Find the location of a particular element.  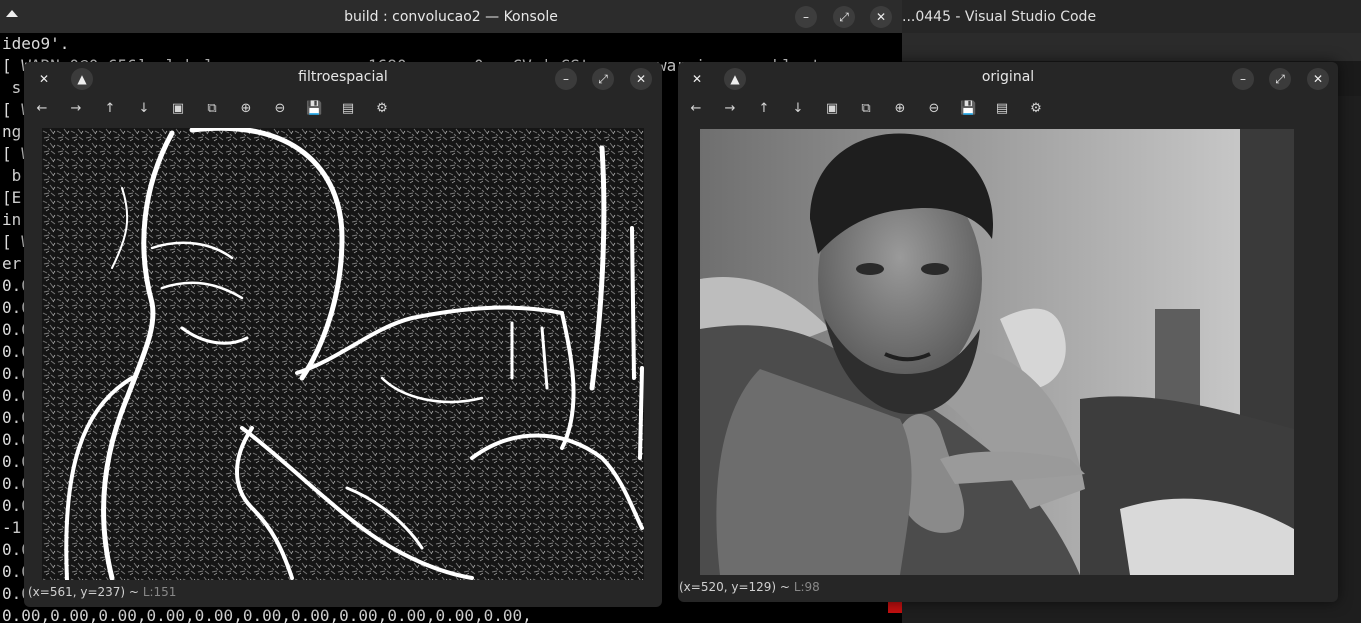

vscode-menu-bar is located at coordinates (1131, 47).